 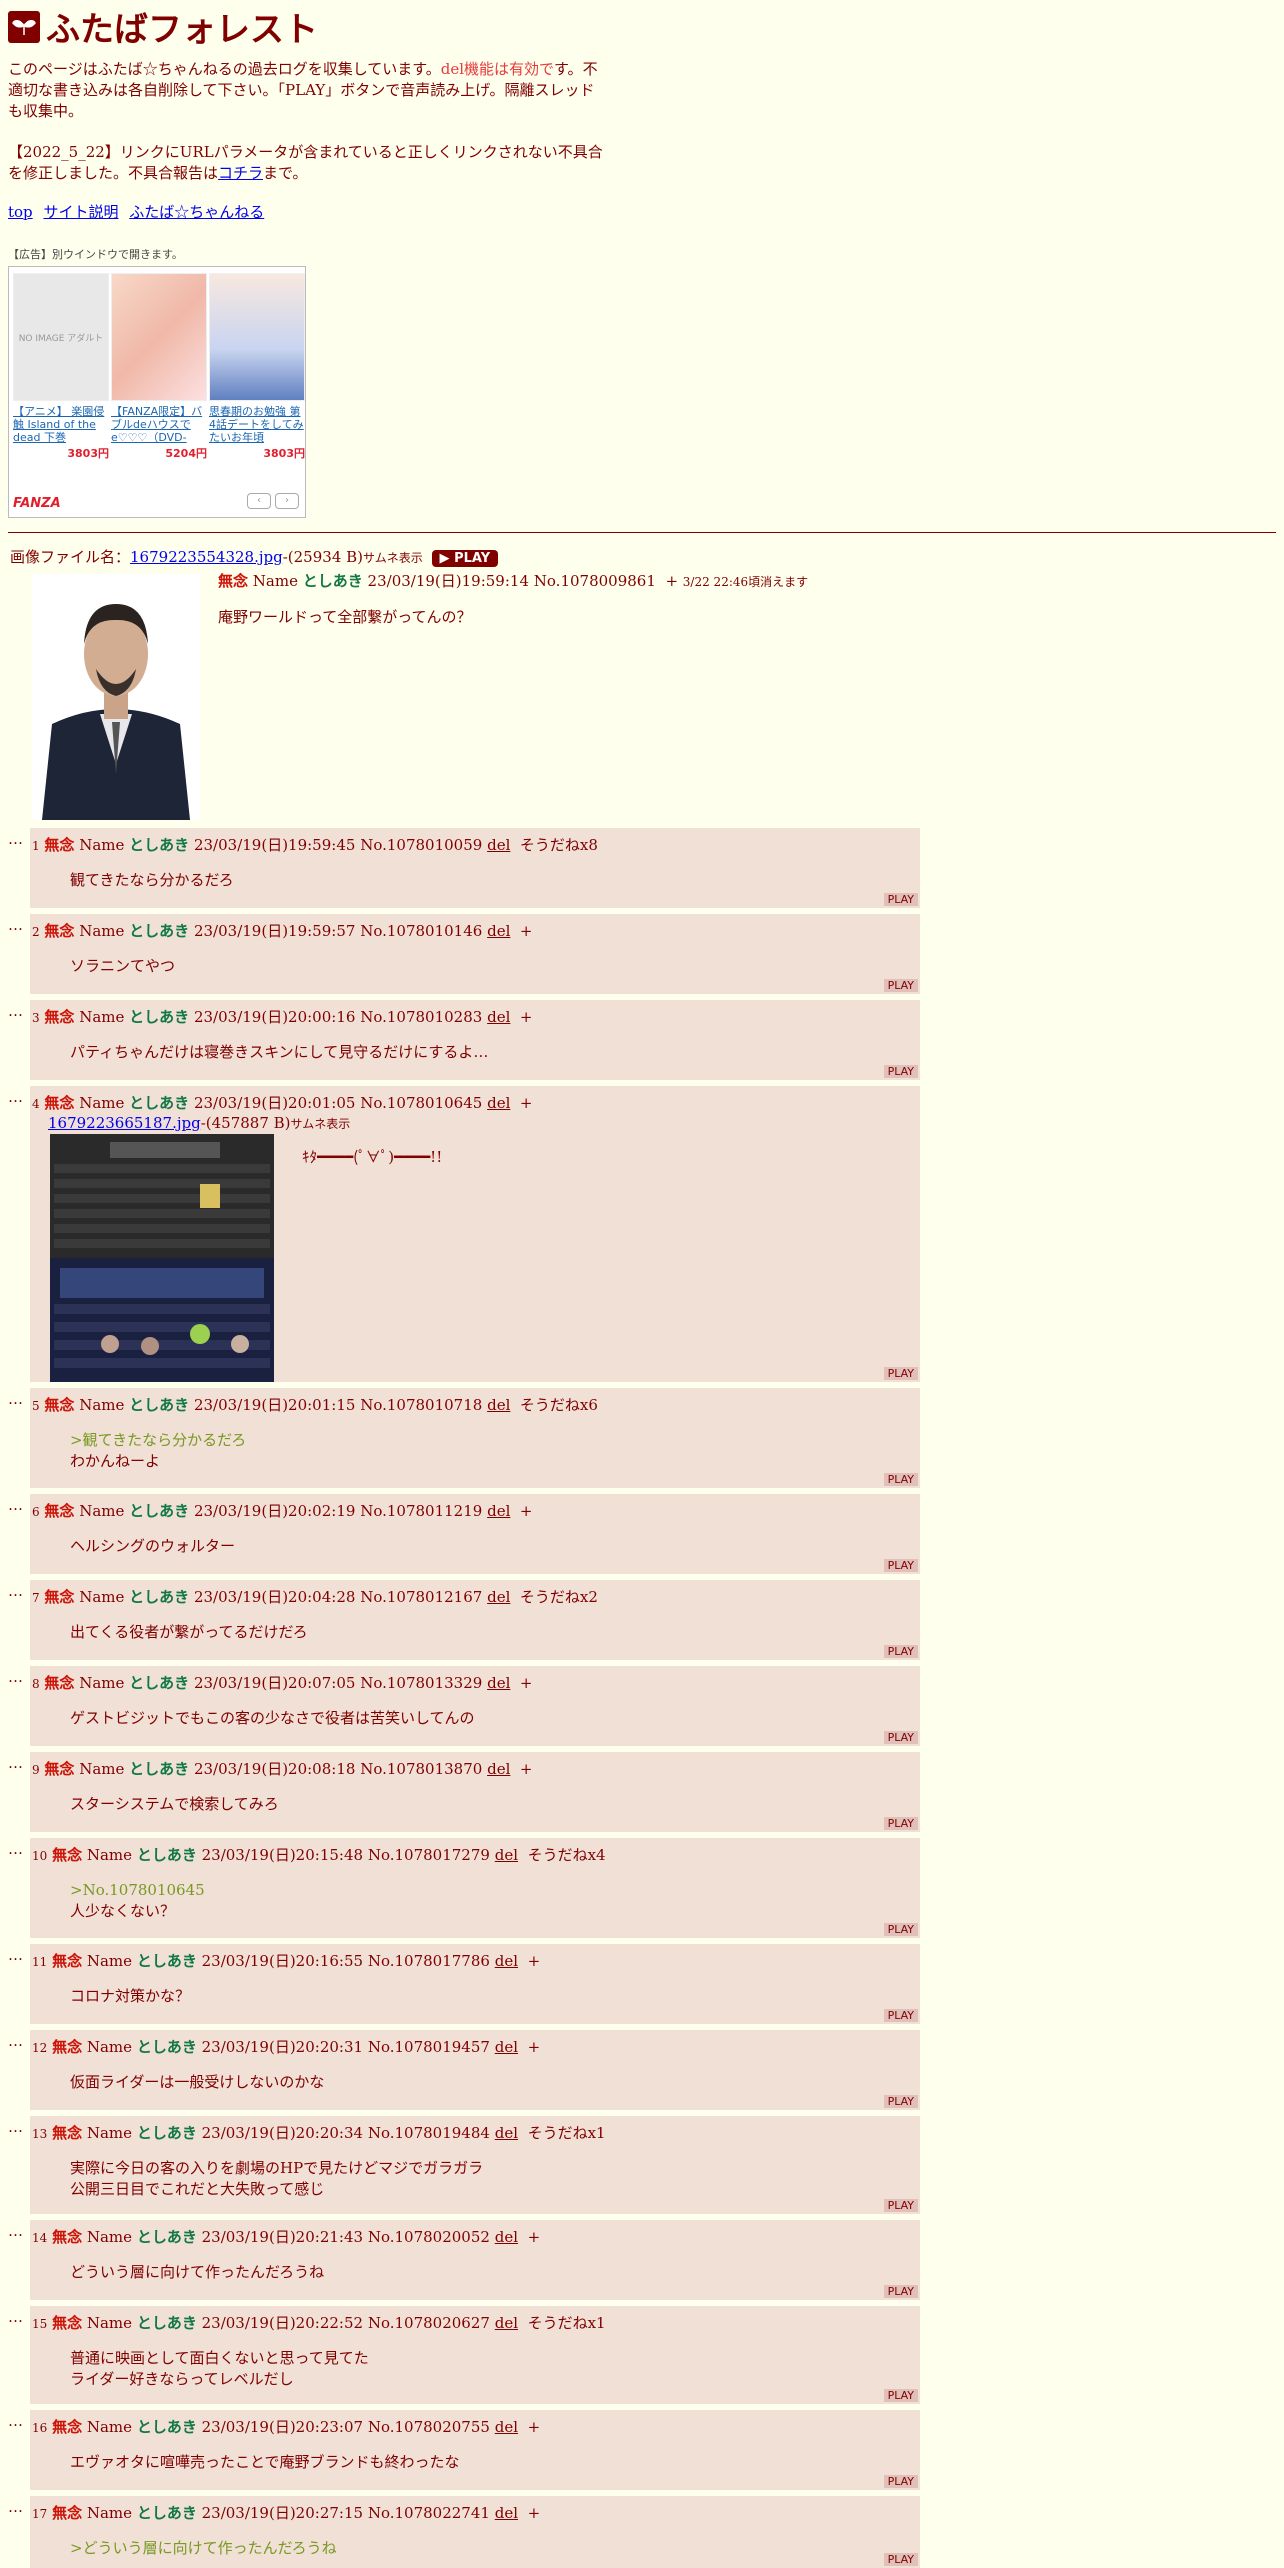 What do you see at coordinates (465, 558) in the screenshot?
I see `play-button: ▶ PLAY` at bounding box center [465, 558].